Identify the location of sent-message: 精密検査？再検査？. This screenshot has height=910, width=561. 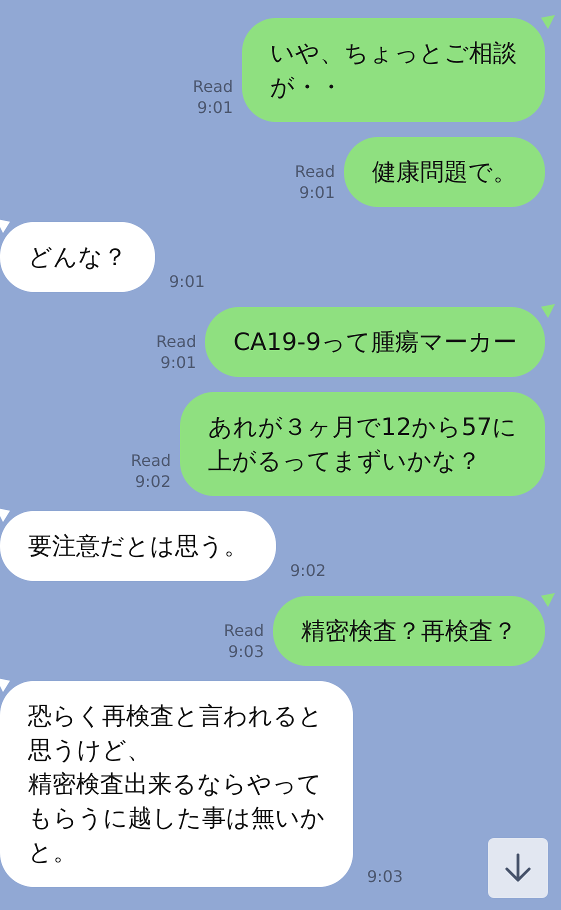
(409, 631).